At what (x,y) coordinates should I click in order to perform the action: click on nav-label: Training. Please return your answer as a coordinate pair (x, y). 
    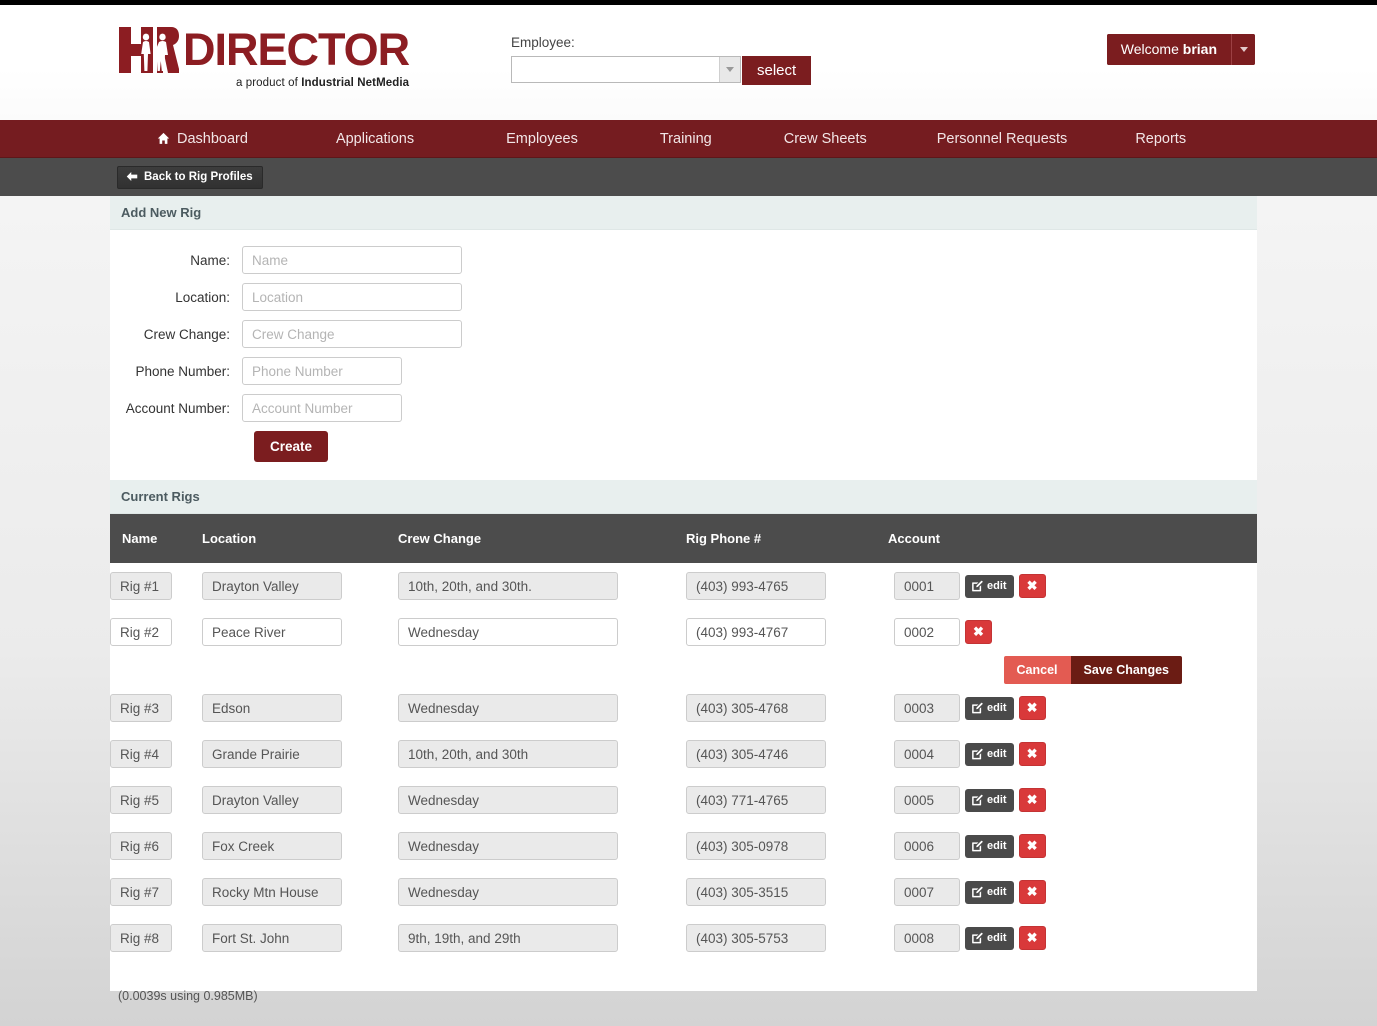
    Looking at the image, I should click on (685, 138).